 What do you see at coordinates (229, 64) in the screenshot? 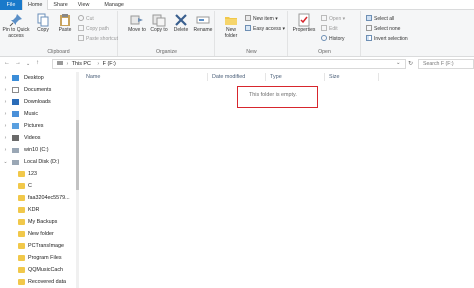
I see `address-bar: › This PC › F (F:)` at bounding box center [229, 64].